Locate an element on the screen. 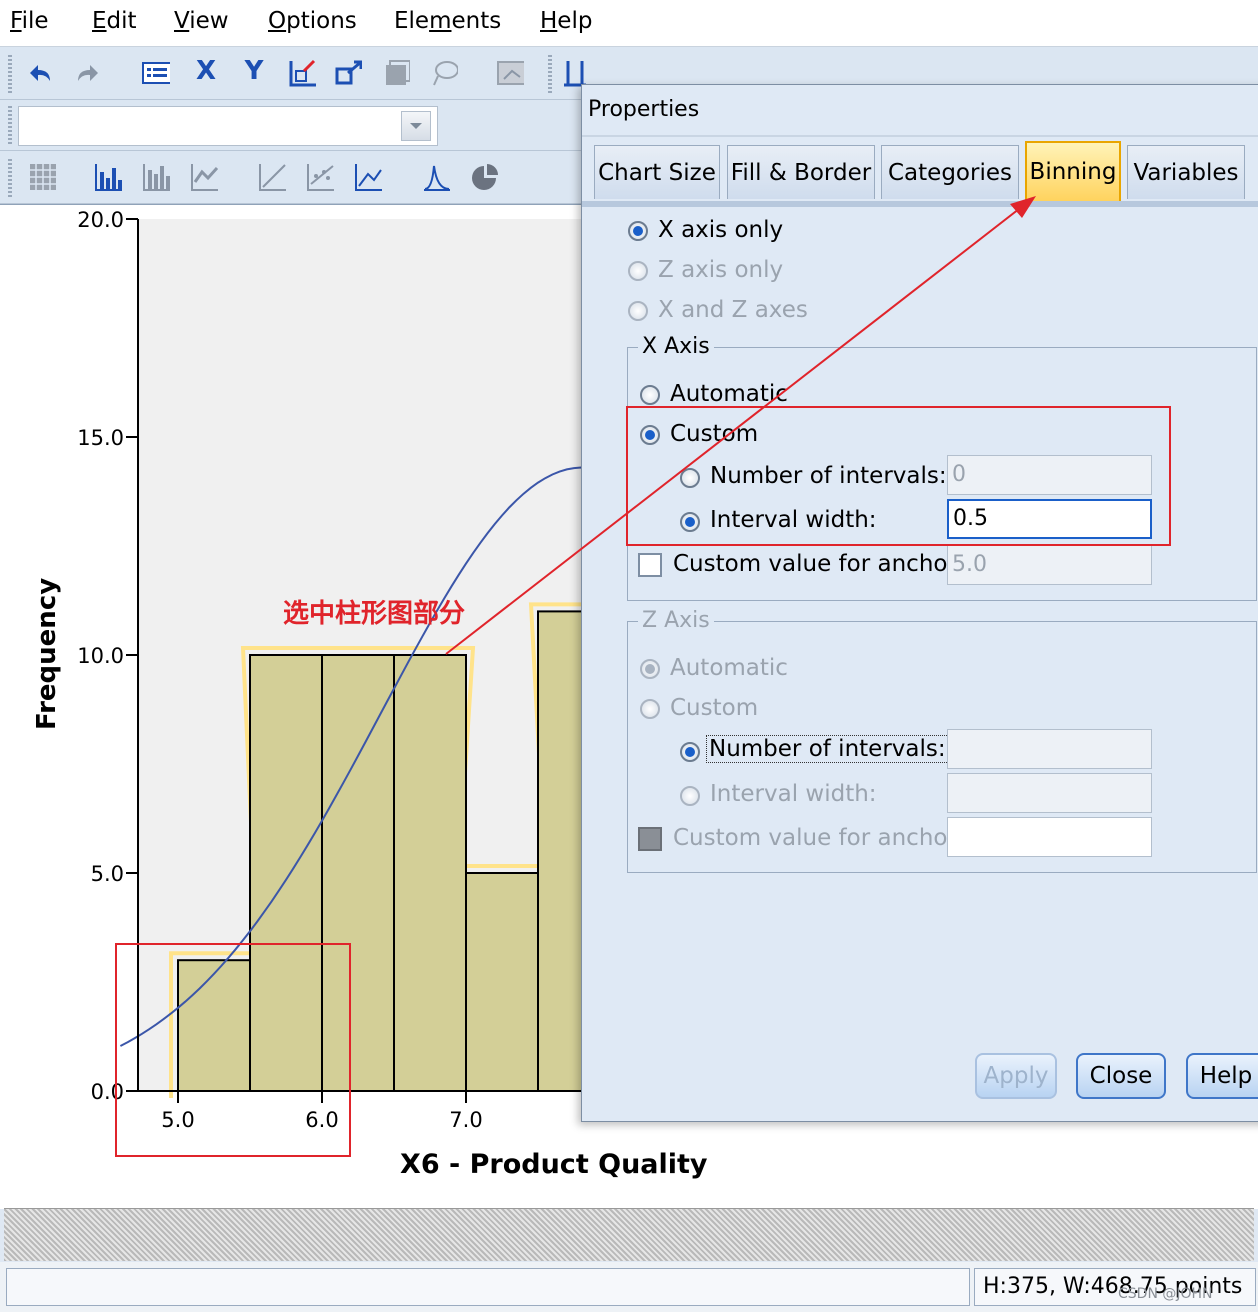 The image size is (1258, 1312). help-button: Help is located at coordinates (1222, 1076).